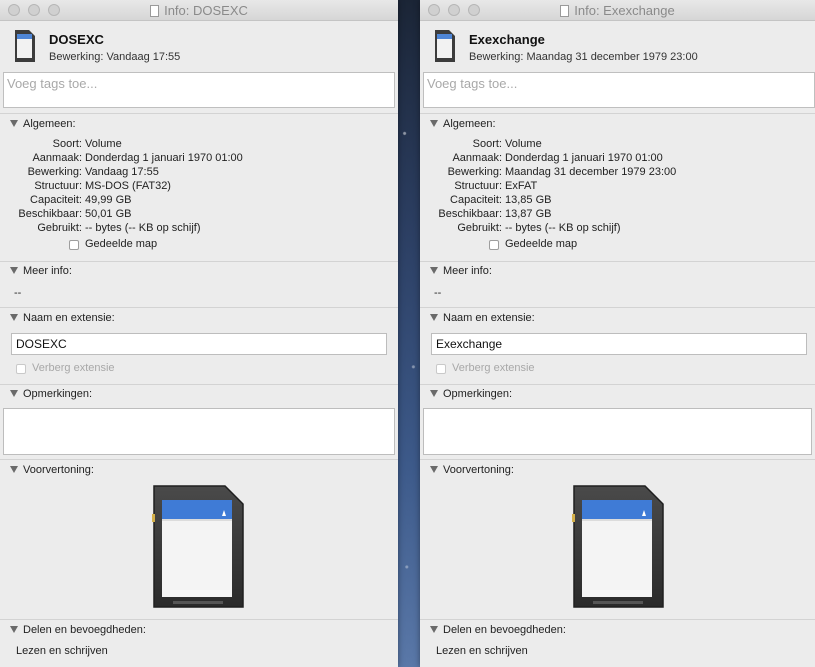 Image resolution: width=815 pixels, height=667 pixels. Describe the element at coordinates (562, 172) in the screenshot. I see `info-row: Bewerking: Maandag 31 december 1979 23:00` at that location.